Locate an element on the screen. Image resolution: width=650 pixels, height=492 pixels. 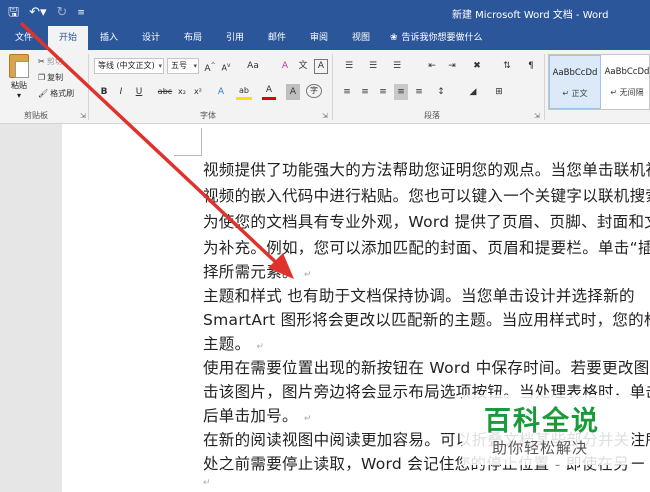
styles-gallery: AaBbCcDd ↵ 正文 AaBbCcDd ↵ 无间隔 is located at coordinates (599, 82).